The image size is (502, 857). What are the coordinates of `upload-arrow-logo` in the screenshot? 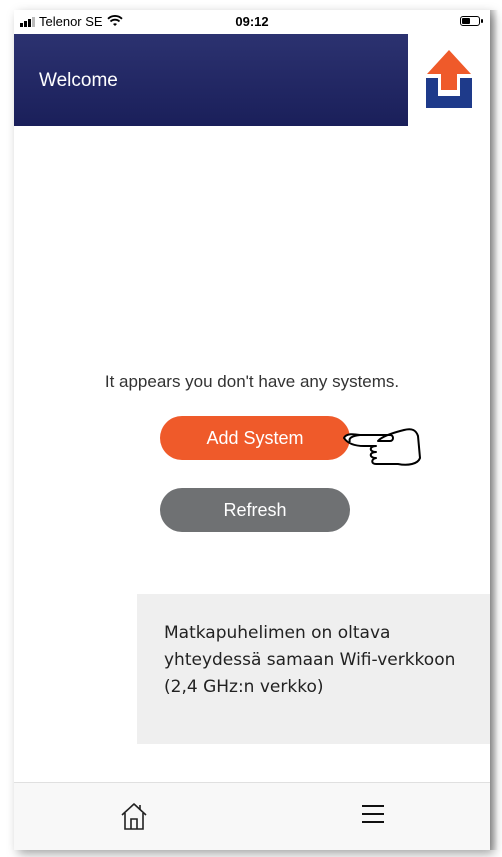 It's located at (449, 80).